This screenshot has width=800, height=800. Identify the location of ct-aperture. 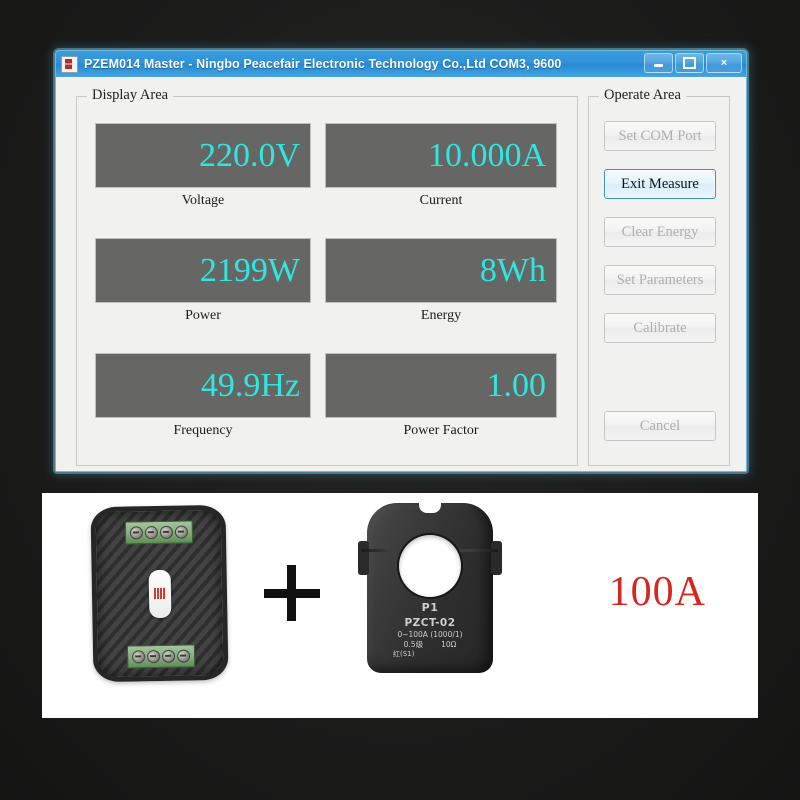
(430, 566).